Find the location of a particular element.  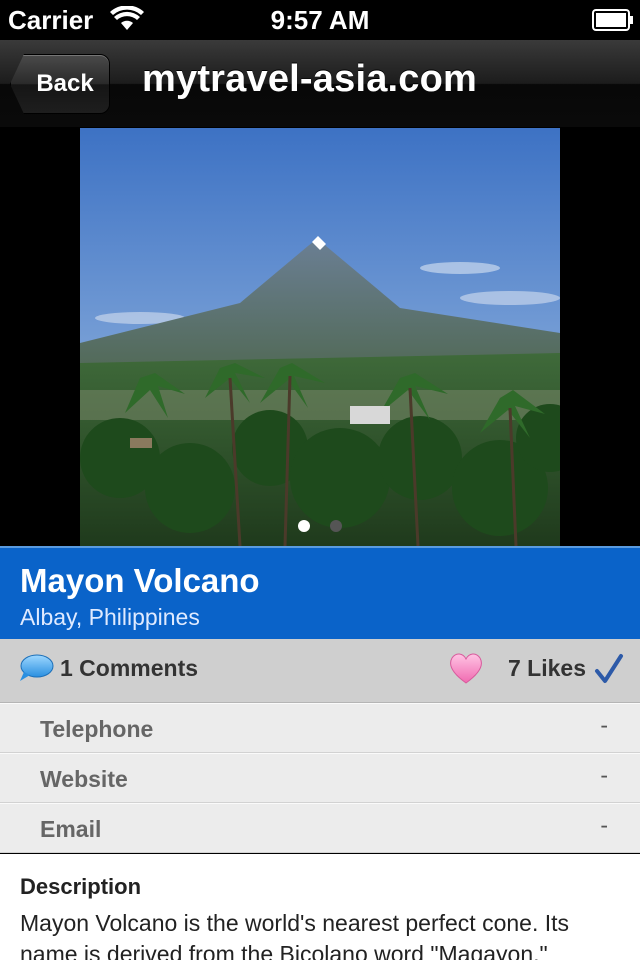

status-bar: Carrier 9:57 AM is located at coordinates (320, 20).